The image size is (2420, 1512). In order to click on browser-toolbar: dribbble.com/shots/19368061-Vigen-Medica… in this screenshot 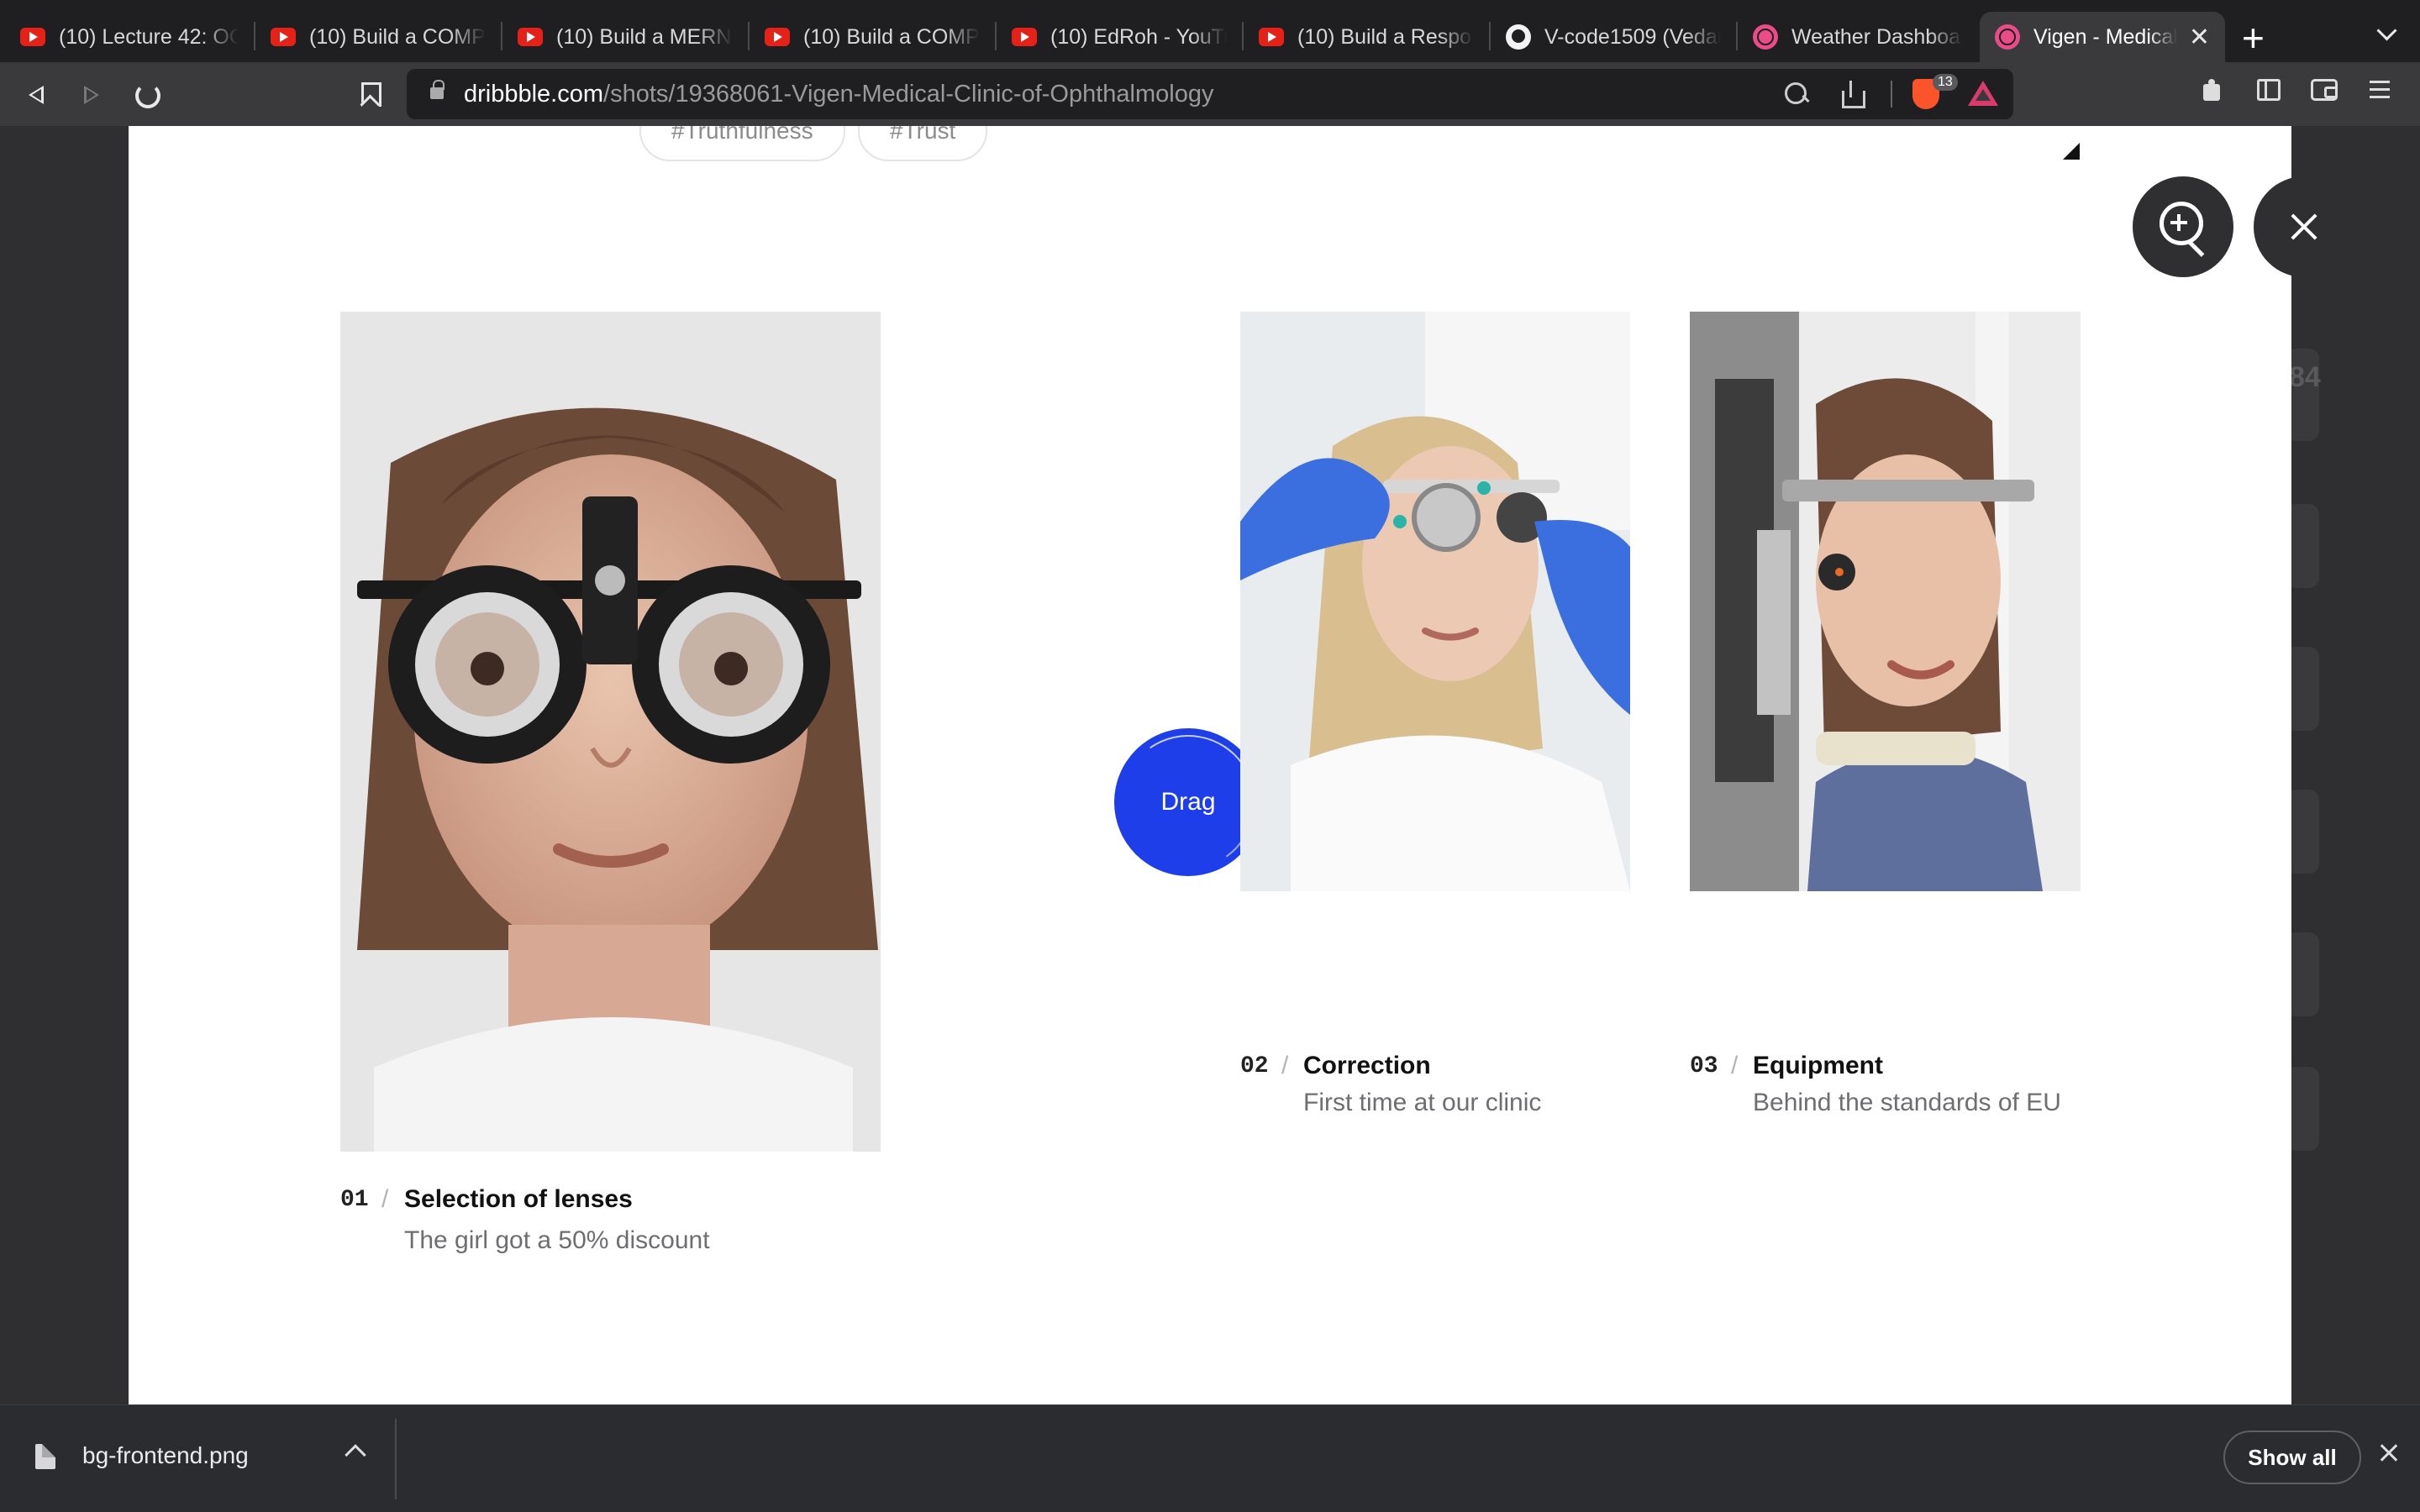, I will do `click(1210, 94)`.